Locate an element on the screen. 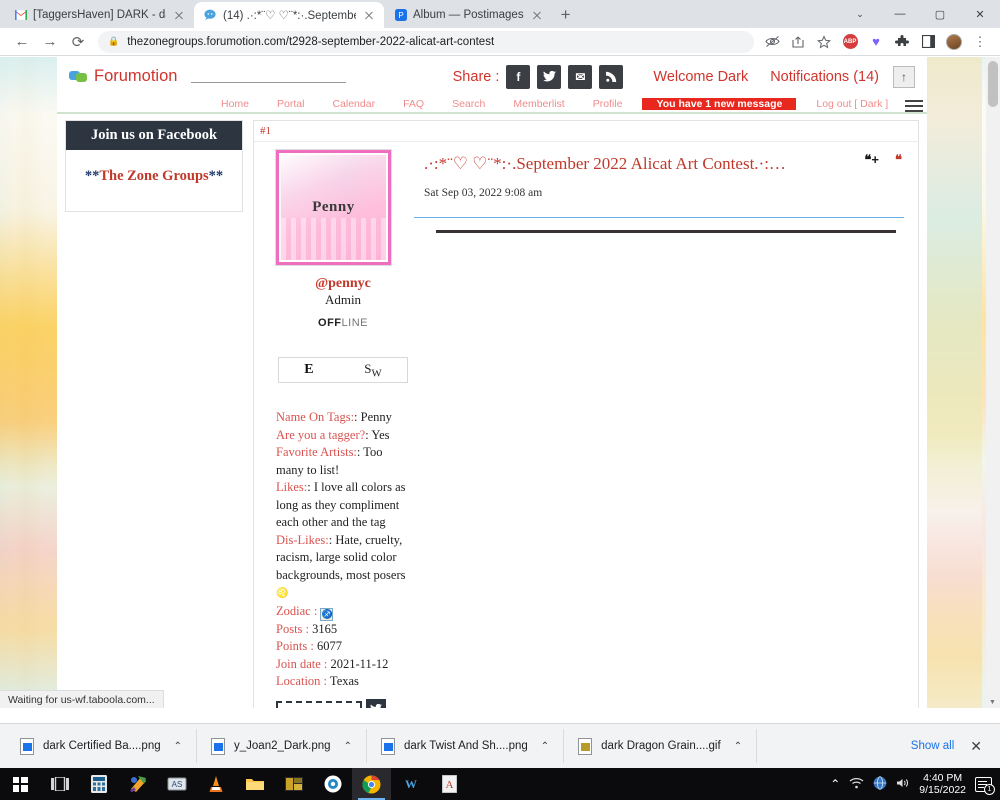 This screenshot has width=1000, height=800. tray-chevron-icon: ⌃ is located at coordinates (835, 784).